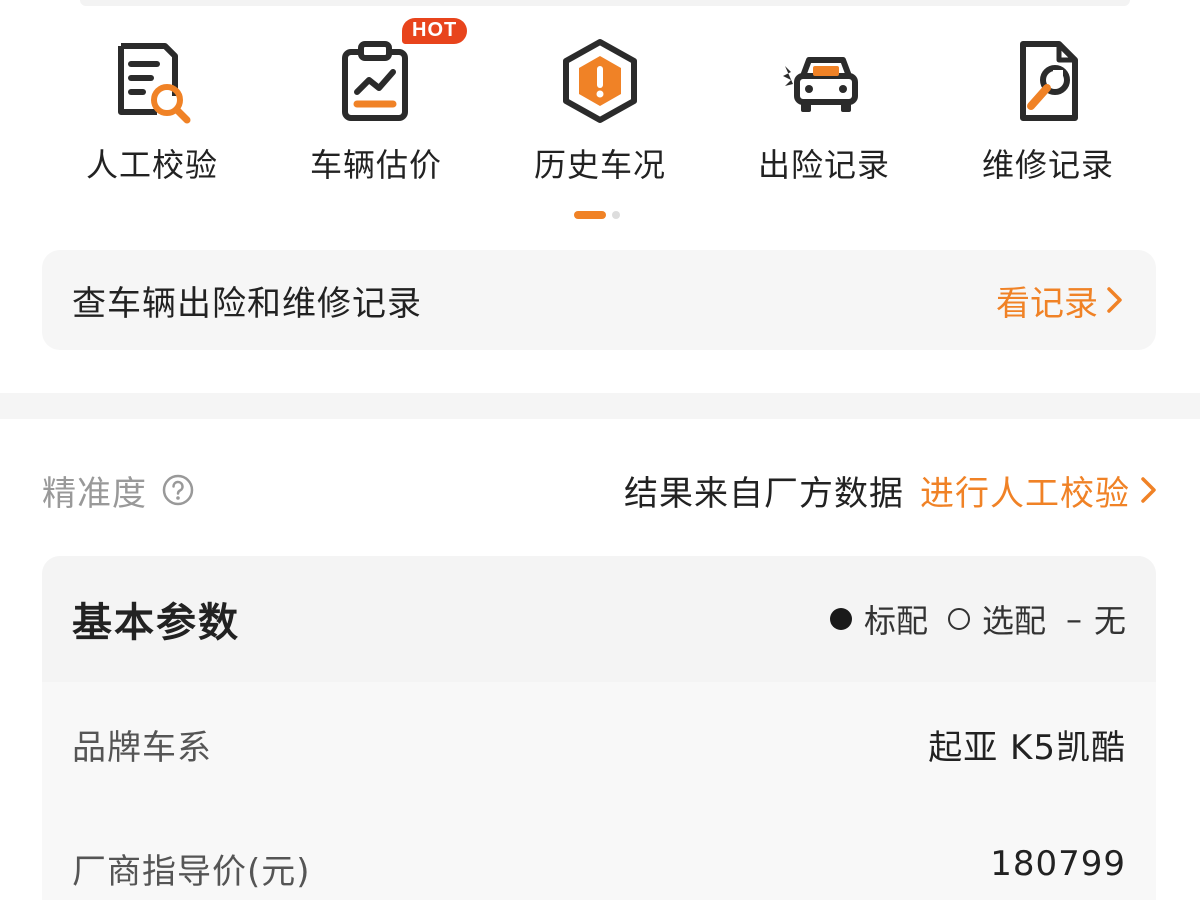  Describe the element at coordinates (590, 215) in the screenshot. I see `page-dot-active` at that location.